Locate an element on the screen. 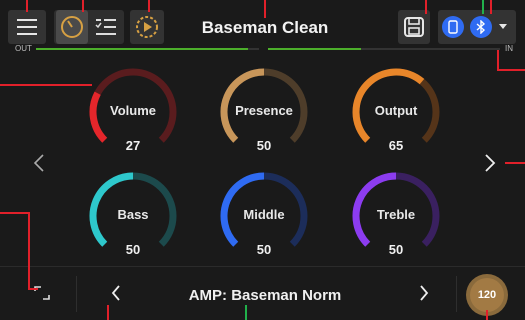 The image size is (525, 320). knob-bass: Bass 50 is located at coordinates (133, 216).